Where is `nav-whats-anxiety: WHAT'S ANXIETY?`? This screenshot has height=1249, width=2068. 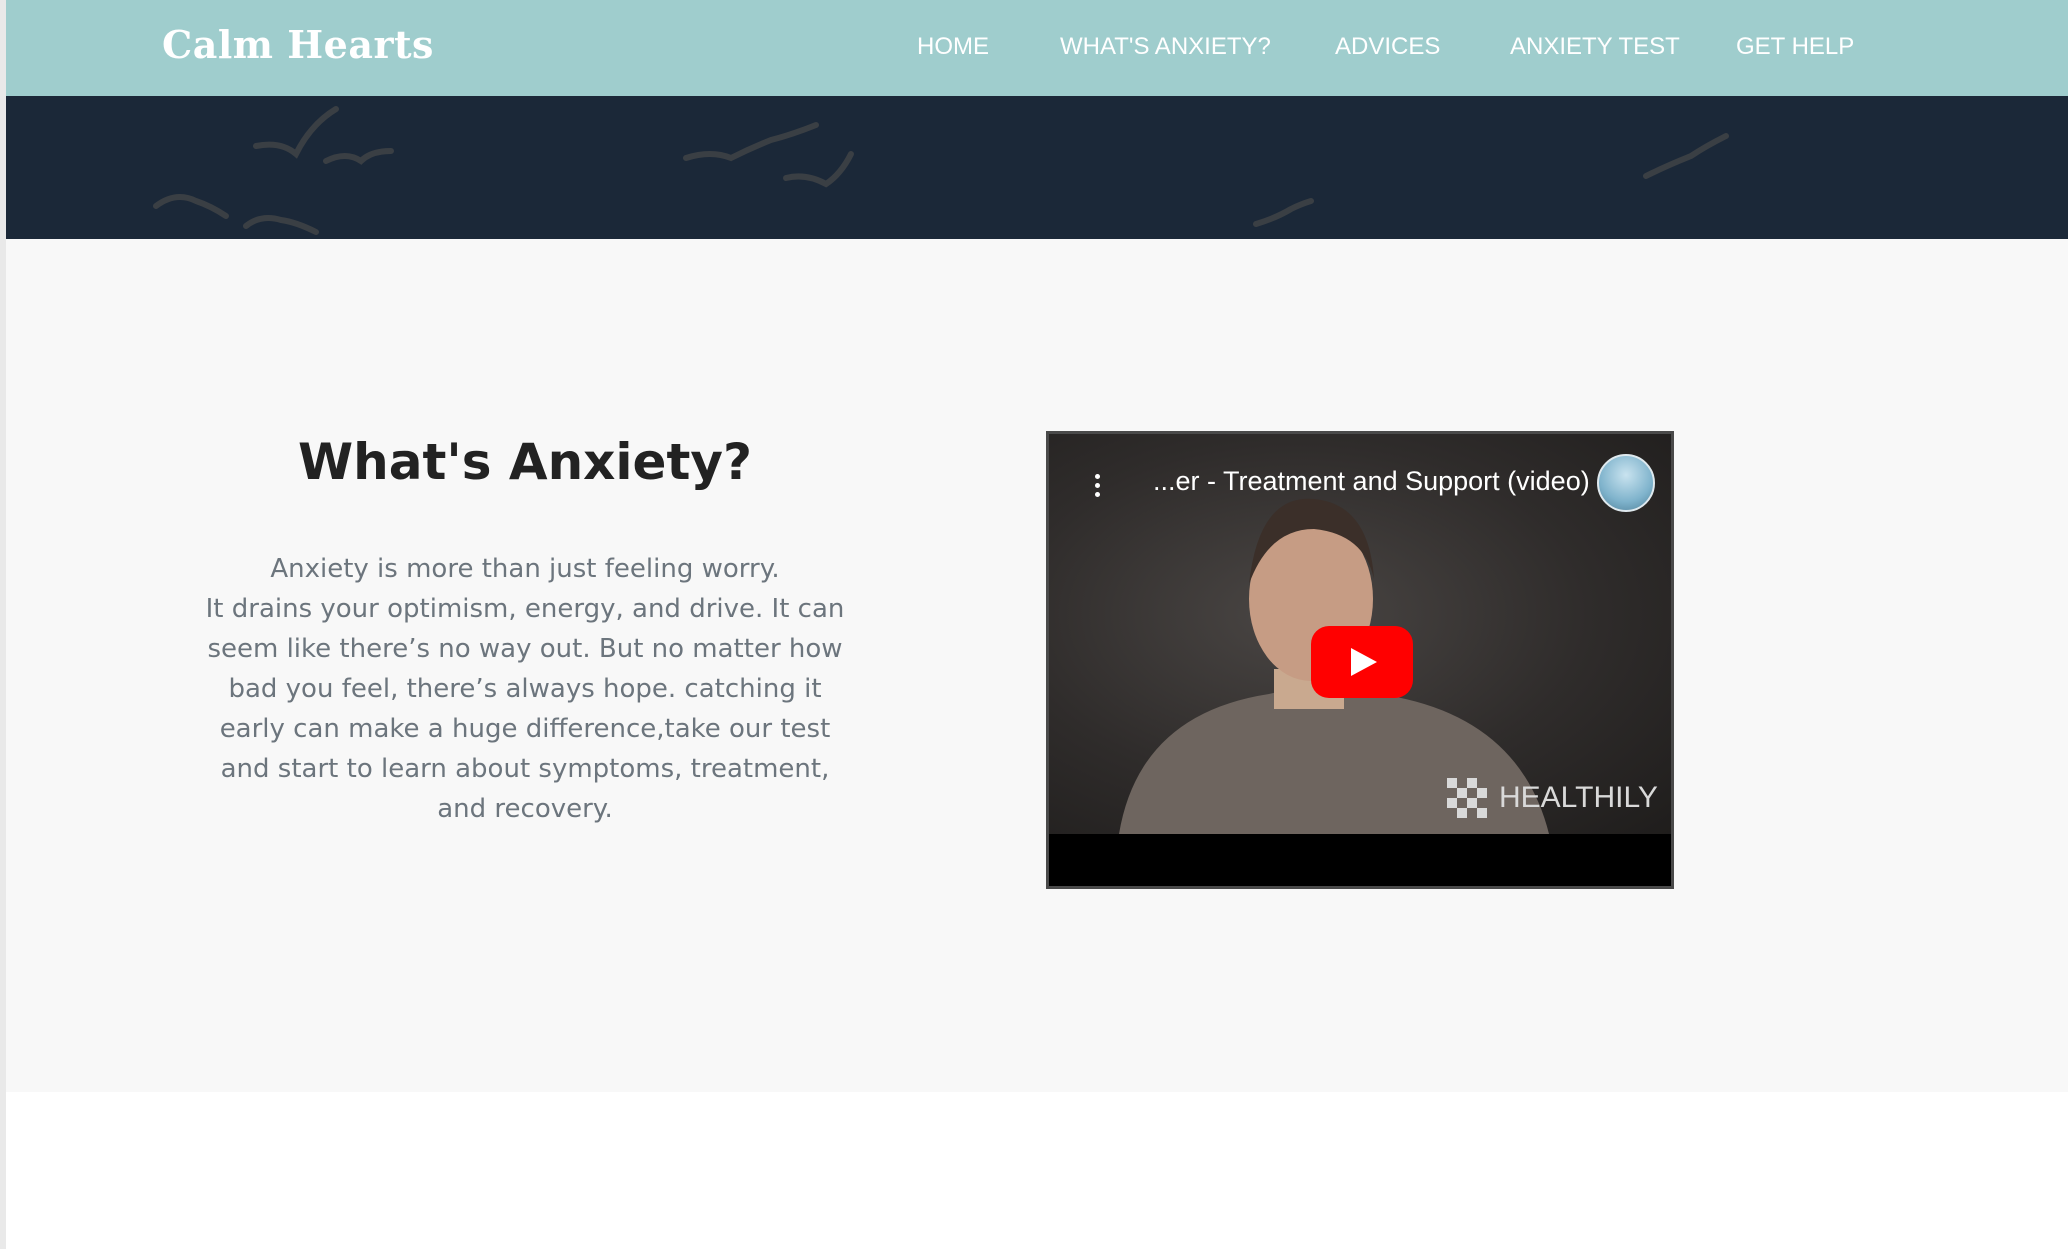 nav-whats-anxiety: WHAT'S ANXIETY? is located at coordinates (1165, 47).